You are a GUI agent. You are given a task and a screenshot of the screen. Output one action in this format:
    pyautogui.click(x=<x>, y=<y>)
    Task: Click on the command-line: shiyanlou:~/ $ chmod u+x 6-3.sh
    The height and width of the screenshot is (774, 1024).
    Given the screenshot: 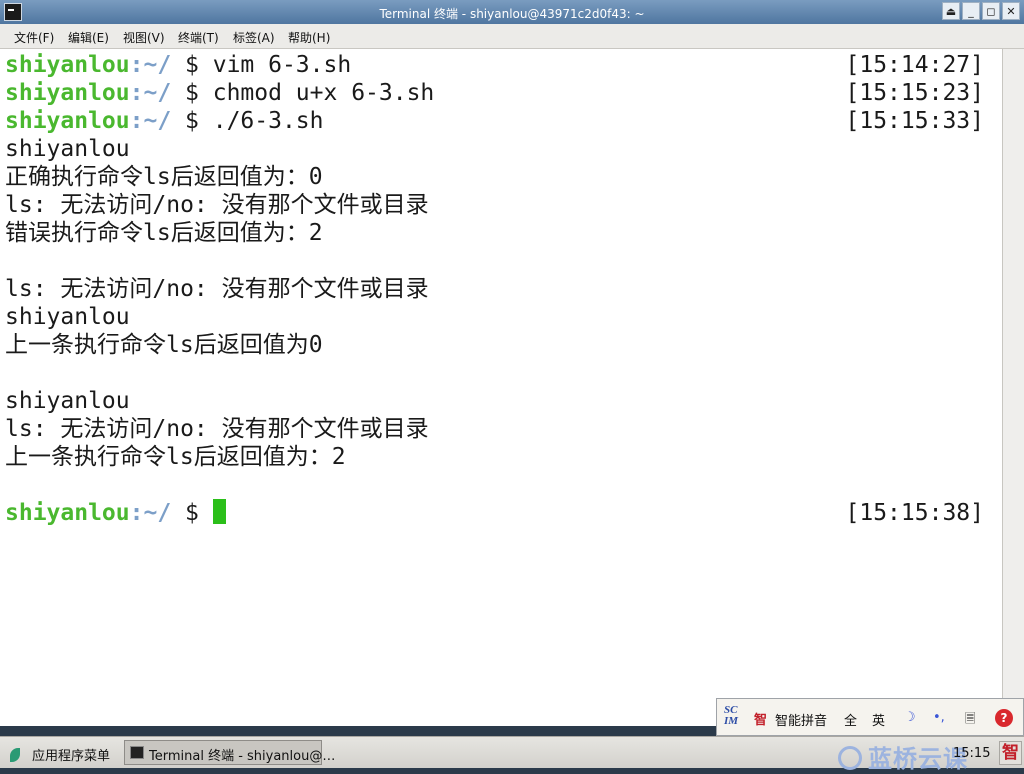 What is the action you would take?
    pyautogui.click(x=219, y=93)
    